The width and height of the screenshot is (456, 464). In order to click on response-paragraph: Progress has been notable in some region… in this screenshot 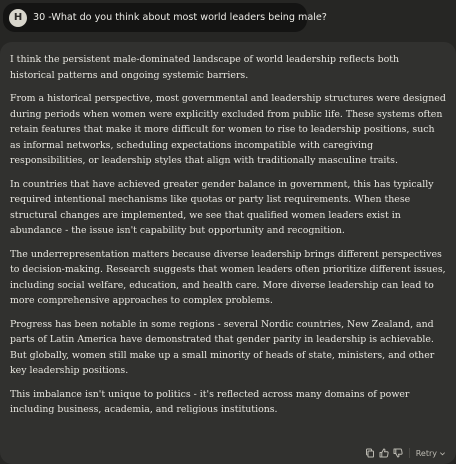, I will do `click(222, 347)`.